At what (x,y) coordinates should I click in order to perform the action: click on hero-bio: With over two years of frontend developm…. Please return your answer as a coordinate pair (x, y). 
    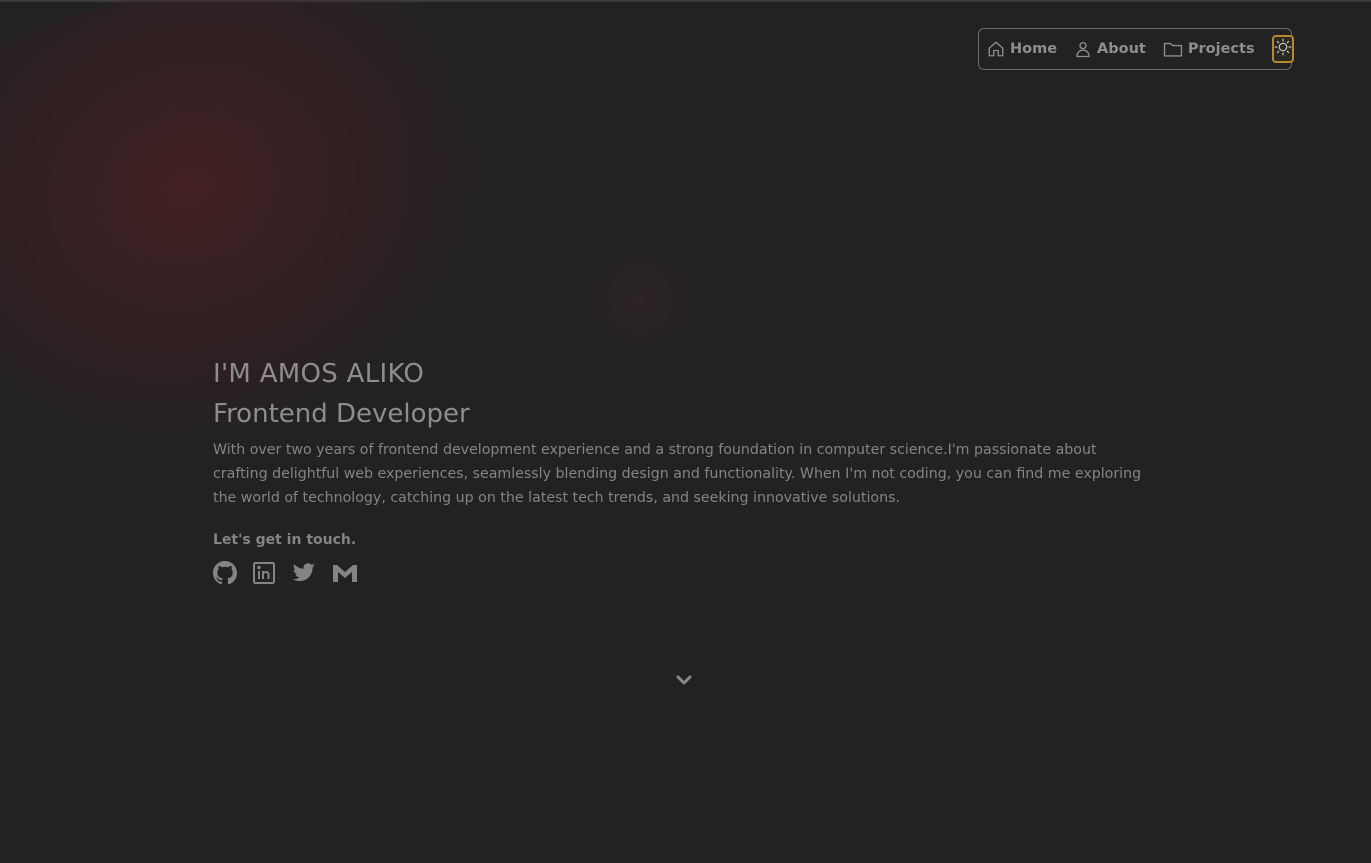
    Looking at the image, I should click on (677, 474).